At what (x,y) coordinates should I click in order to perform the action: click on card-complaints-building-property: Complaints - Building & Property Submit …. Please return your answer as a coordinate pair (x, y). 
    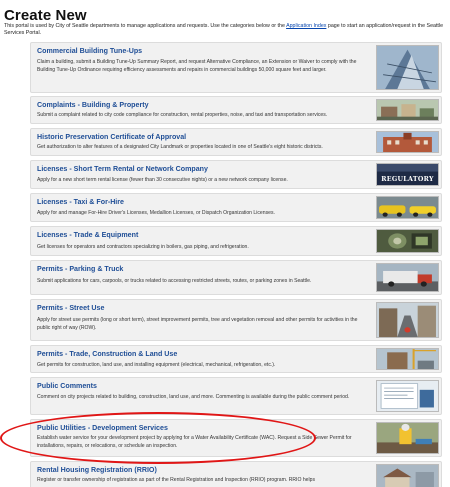
    Looking at the image, I should click on (236, 110).